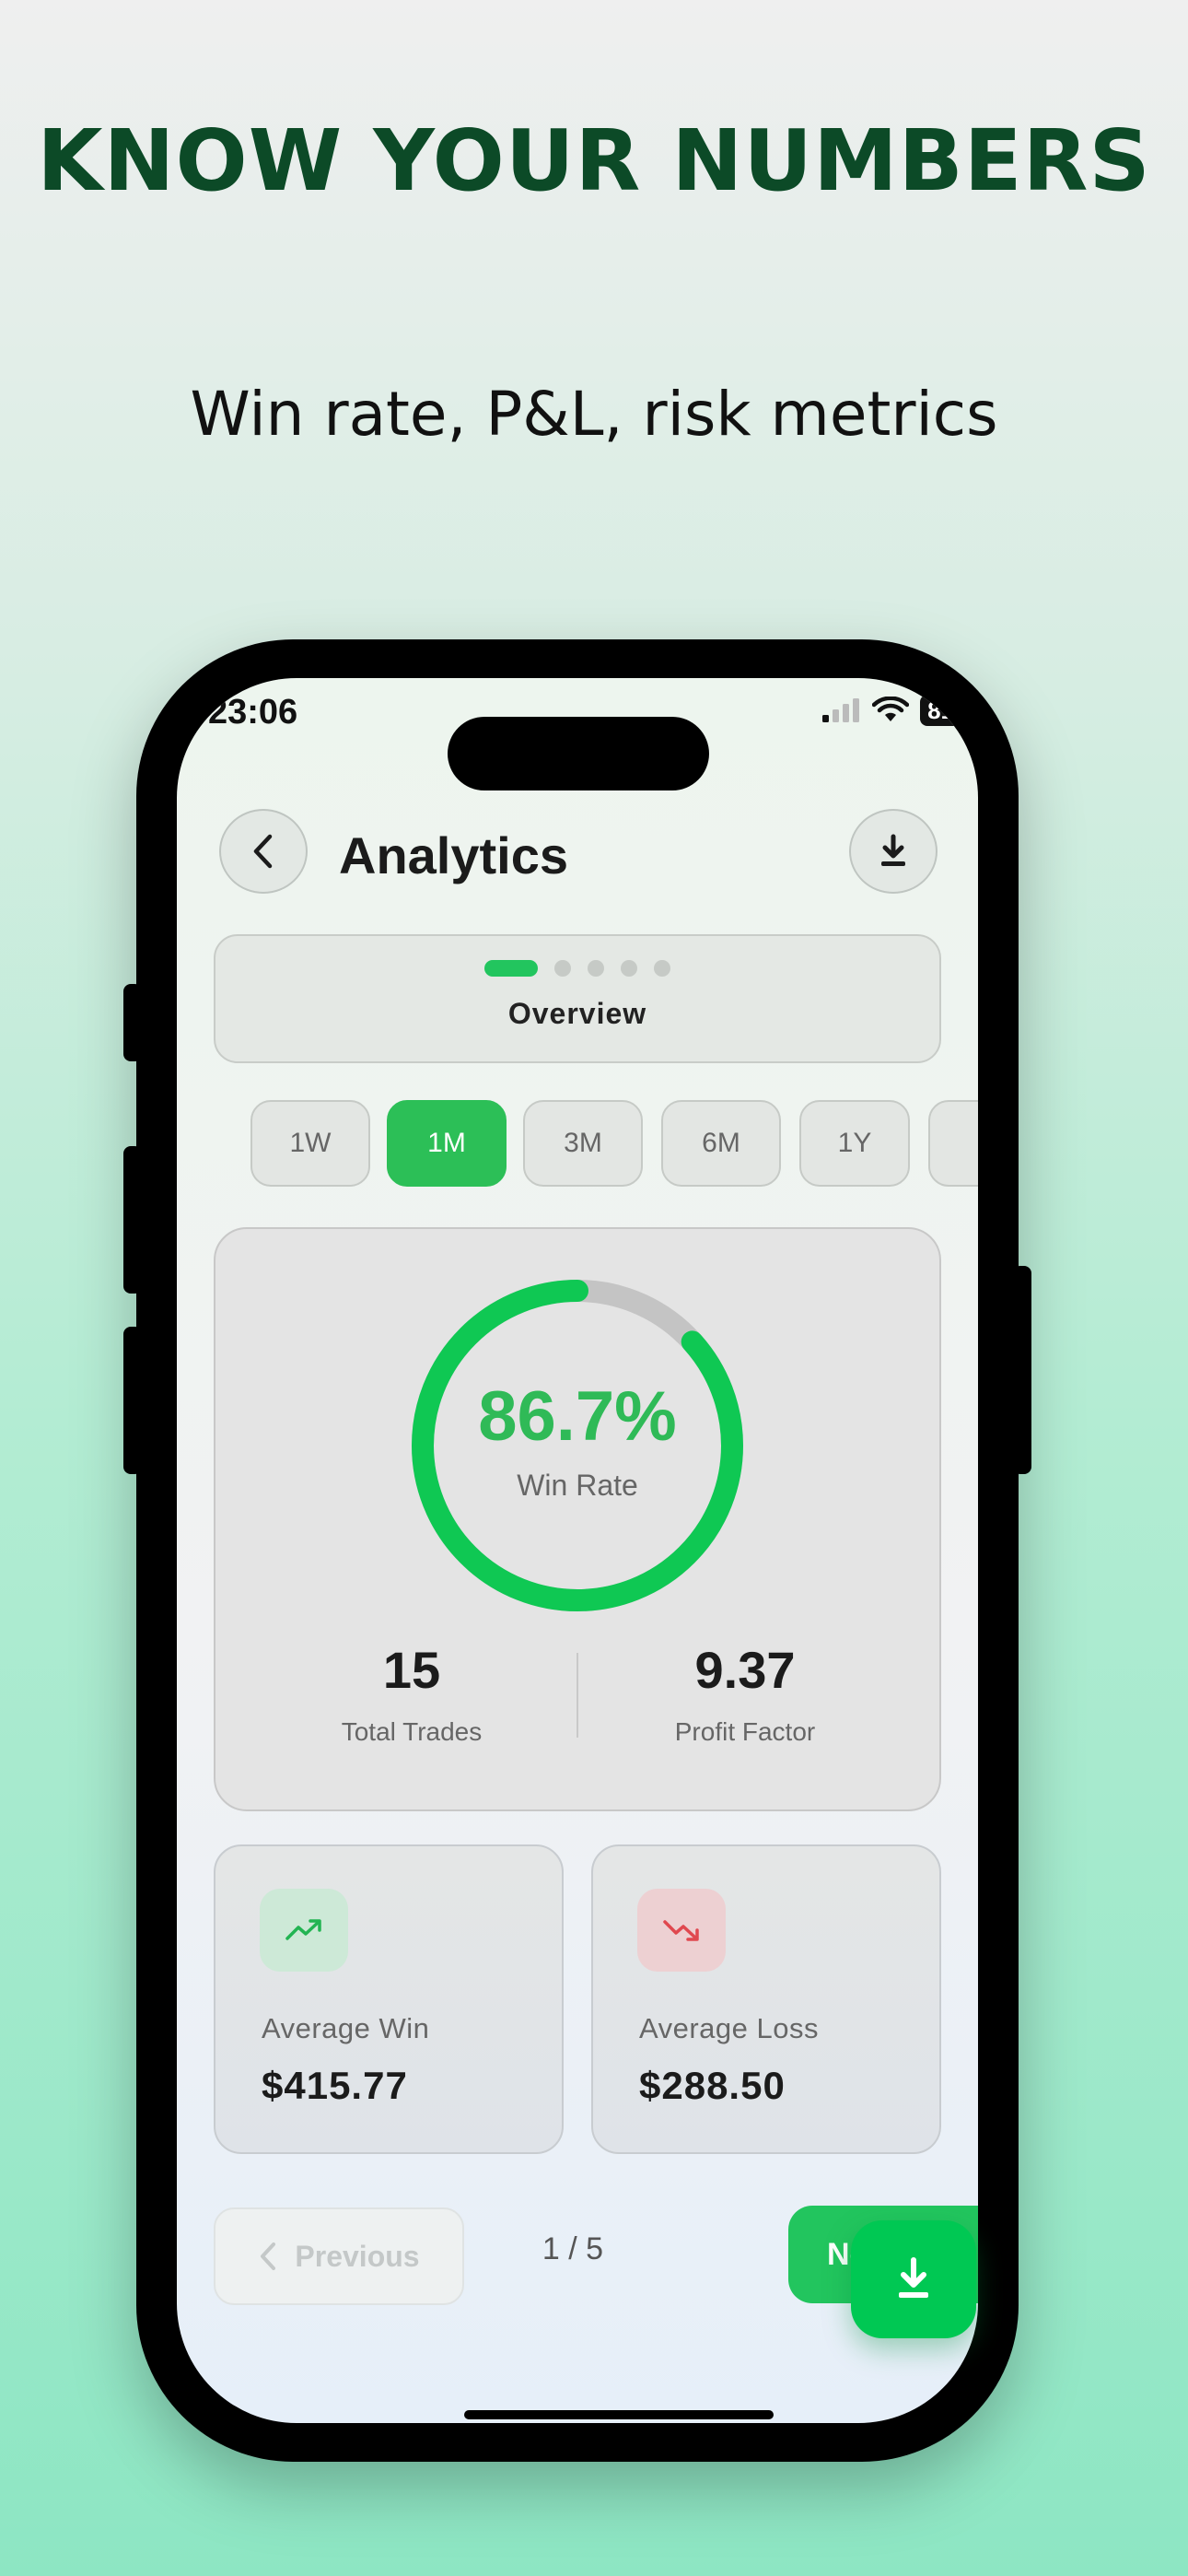 The height and width of the screenshot is (2576, 1188). What do you see at coordinates (310, 1143) in the screenshot?
I see `tab-1w: 1W` at bounding box center [310, 1143].